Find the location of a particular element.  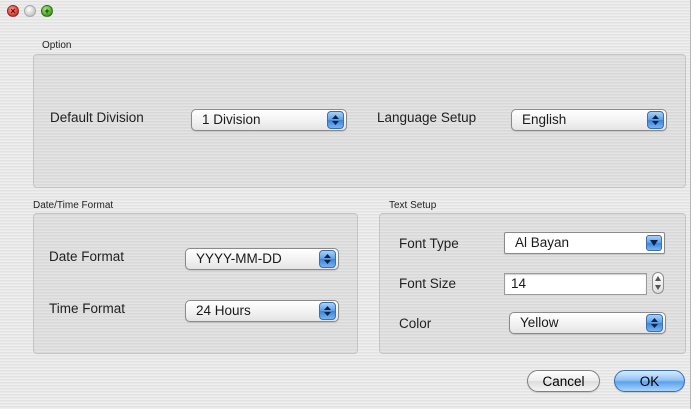

font-type-label: Font Type is located at coordinates (429, 243).